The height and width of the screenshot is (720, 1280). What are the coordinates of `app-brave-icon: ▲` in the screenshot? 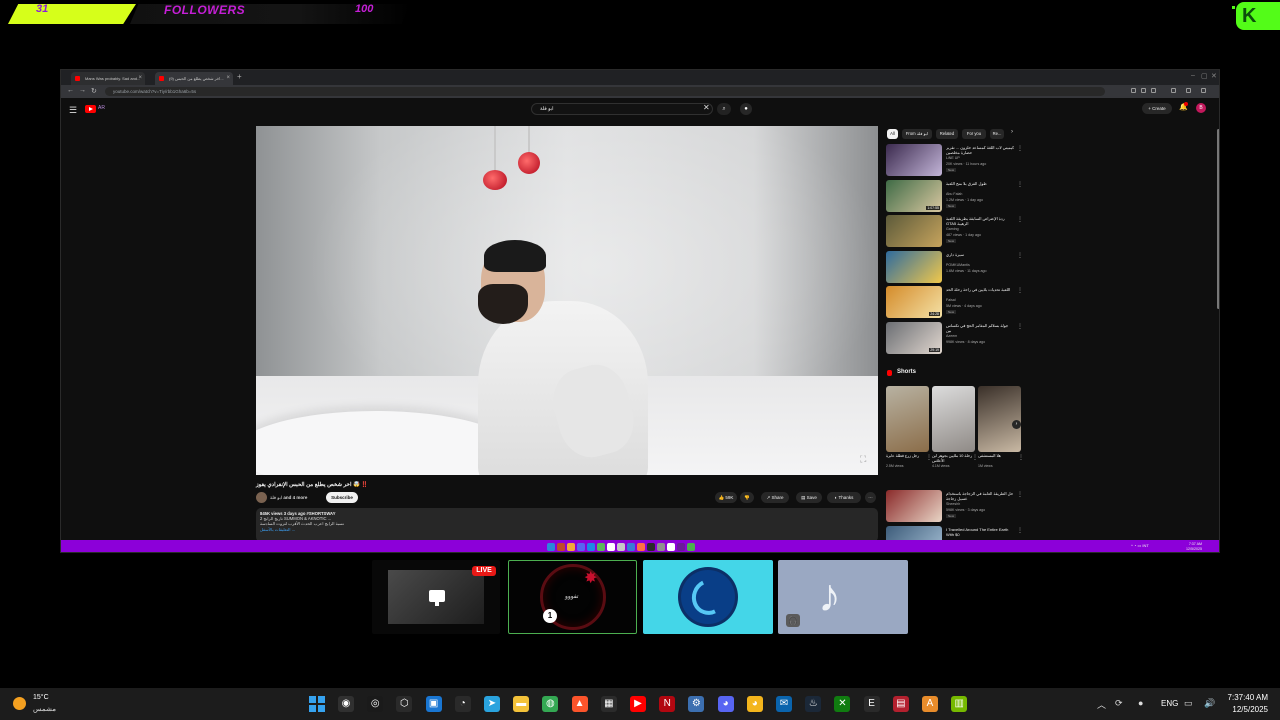 It's located at (579, 704).